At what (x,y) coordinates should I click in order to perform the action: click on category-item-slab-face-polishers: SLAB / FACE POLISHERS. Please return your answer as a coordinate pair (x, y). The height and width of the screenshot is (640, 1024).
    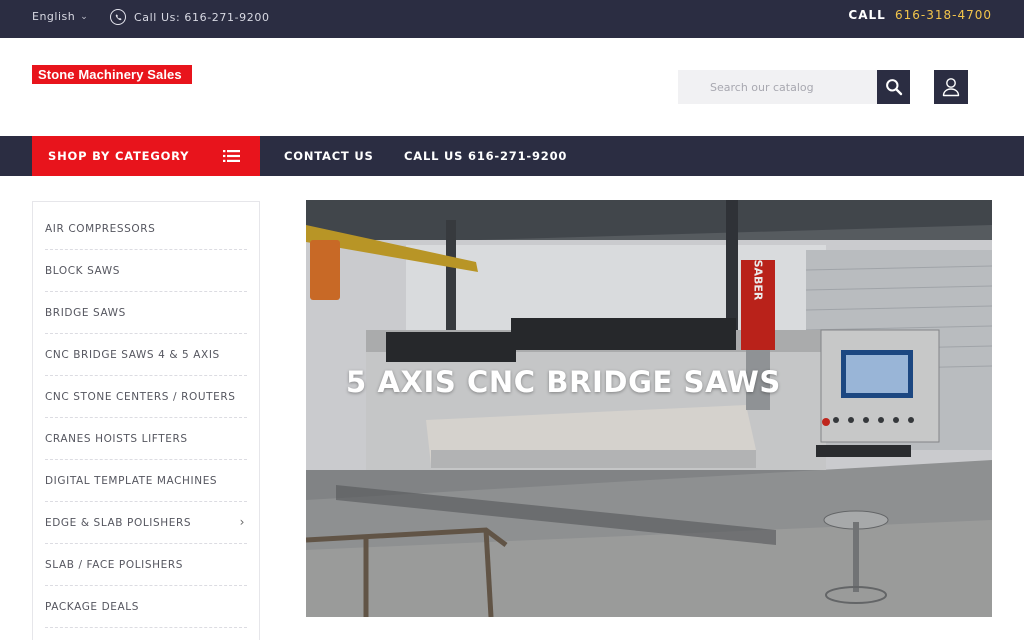
    Looking at the image, I should click on (146, 565).